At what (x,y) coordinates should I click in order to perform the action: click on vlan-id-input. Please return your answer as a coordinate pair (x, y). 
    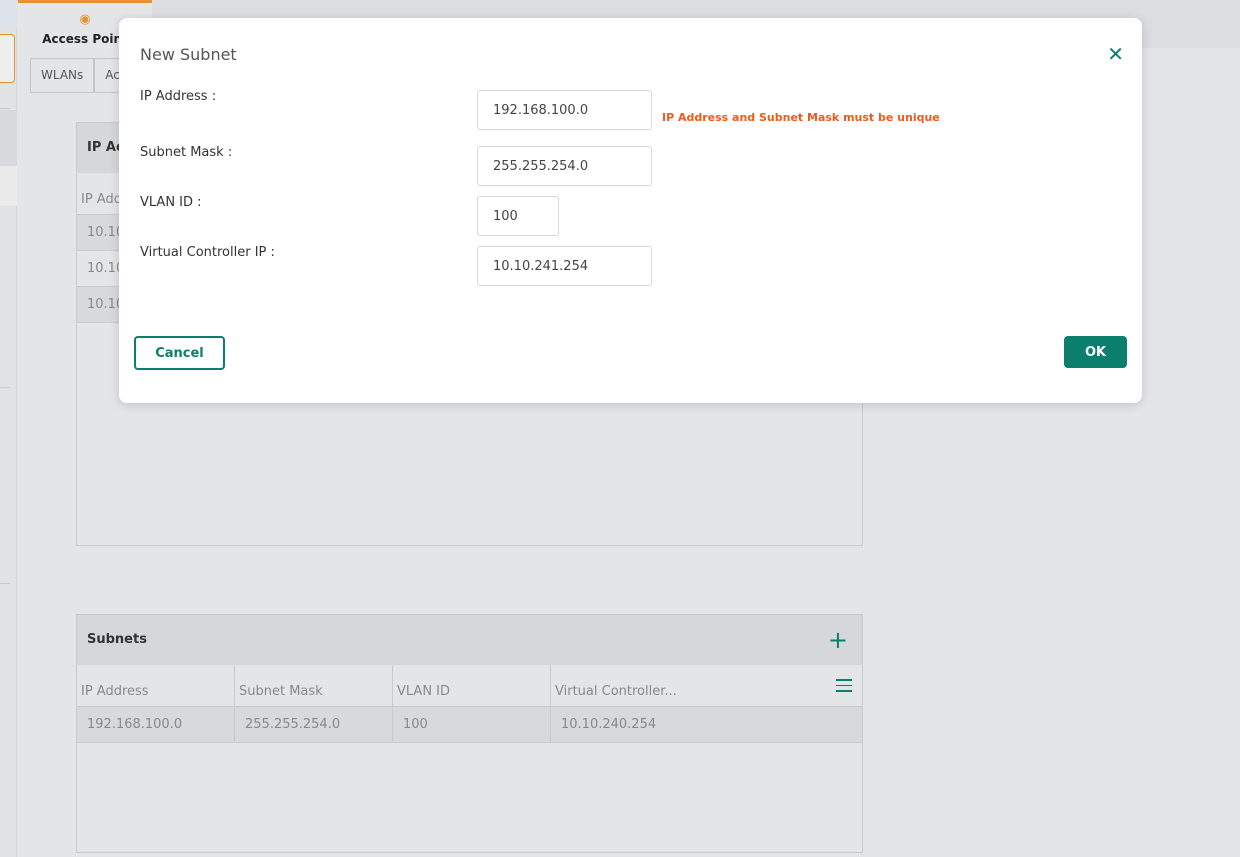
    Looking at the image, I should click on (518, 216).